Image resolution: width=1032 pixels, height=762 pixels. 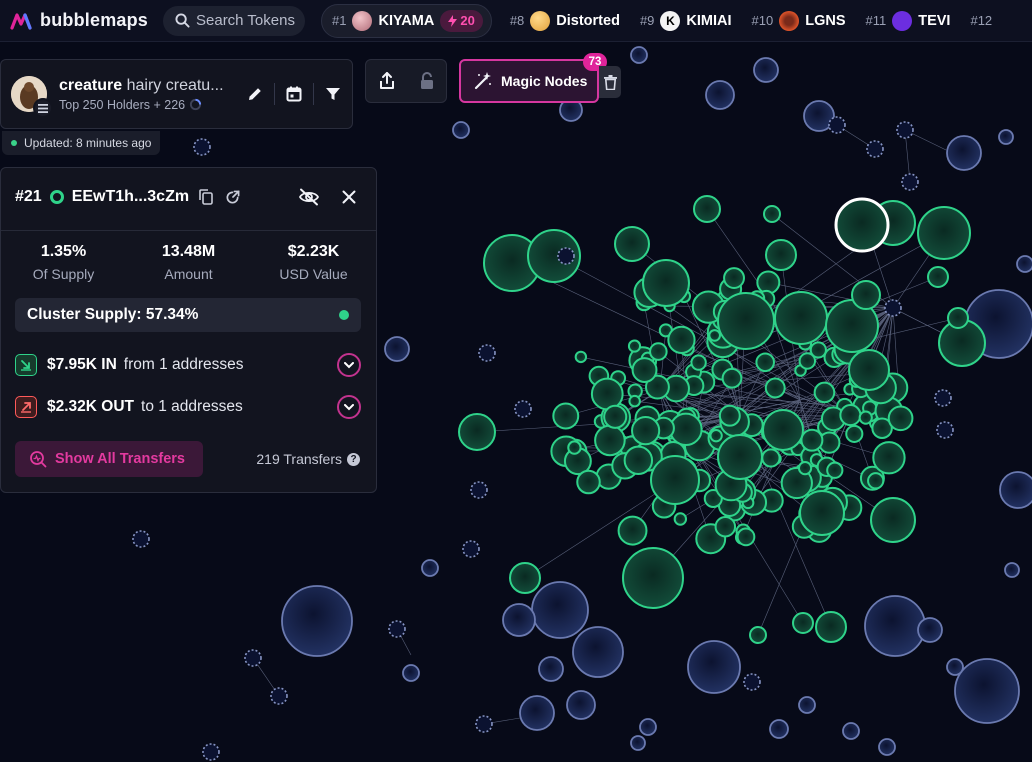 I want to click on close-panel-button, so click(x=349, y=197).